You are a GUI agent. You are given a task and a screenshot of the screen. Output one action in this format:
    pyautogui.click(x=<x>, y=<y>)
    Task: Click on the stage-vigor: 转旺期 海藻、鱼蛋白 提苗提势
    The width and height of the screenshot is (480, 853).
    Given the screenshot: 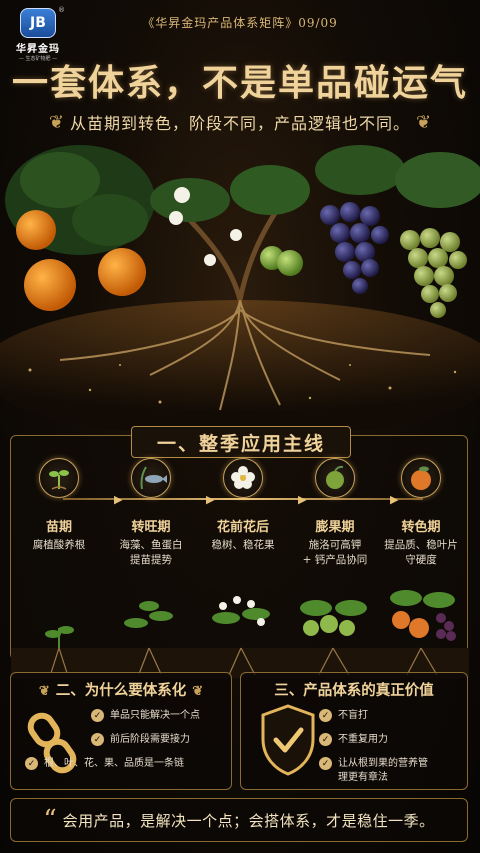 What is the action you would take?
    pyautogui.click(x=151, y=513)
    